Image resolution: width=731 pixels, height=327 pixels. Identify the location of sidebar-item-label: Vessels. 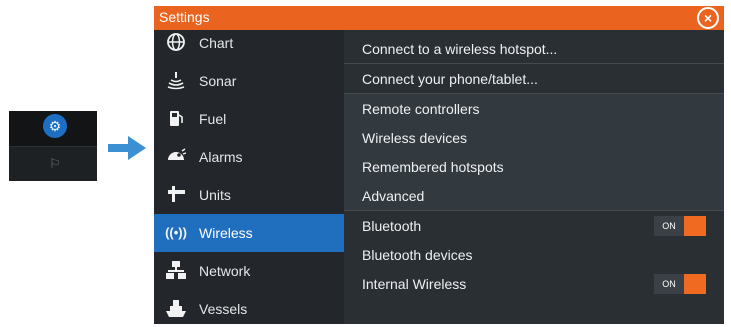
(223, 309).